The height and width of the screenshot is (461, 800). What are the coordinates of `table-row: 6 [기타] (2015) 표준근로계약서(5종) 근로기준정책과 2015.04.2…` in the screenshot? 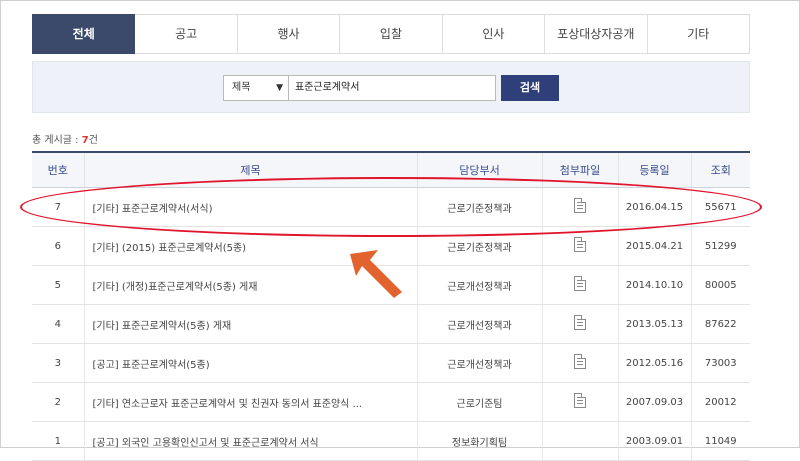 It's located at (391, 246).